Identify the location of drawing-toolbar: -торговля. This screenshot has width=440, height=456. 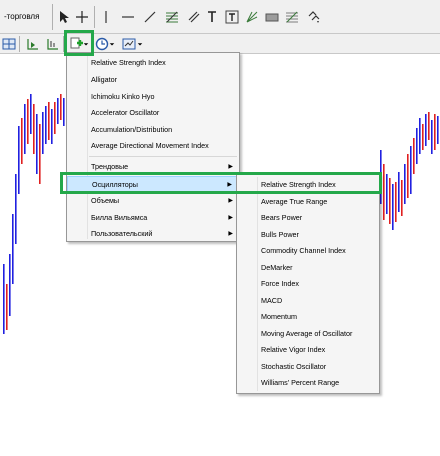
(220, 17).